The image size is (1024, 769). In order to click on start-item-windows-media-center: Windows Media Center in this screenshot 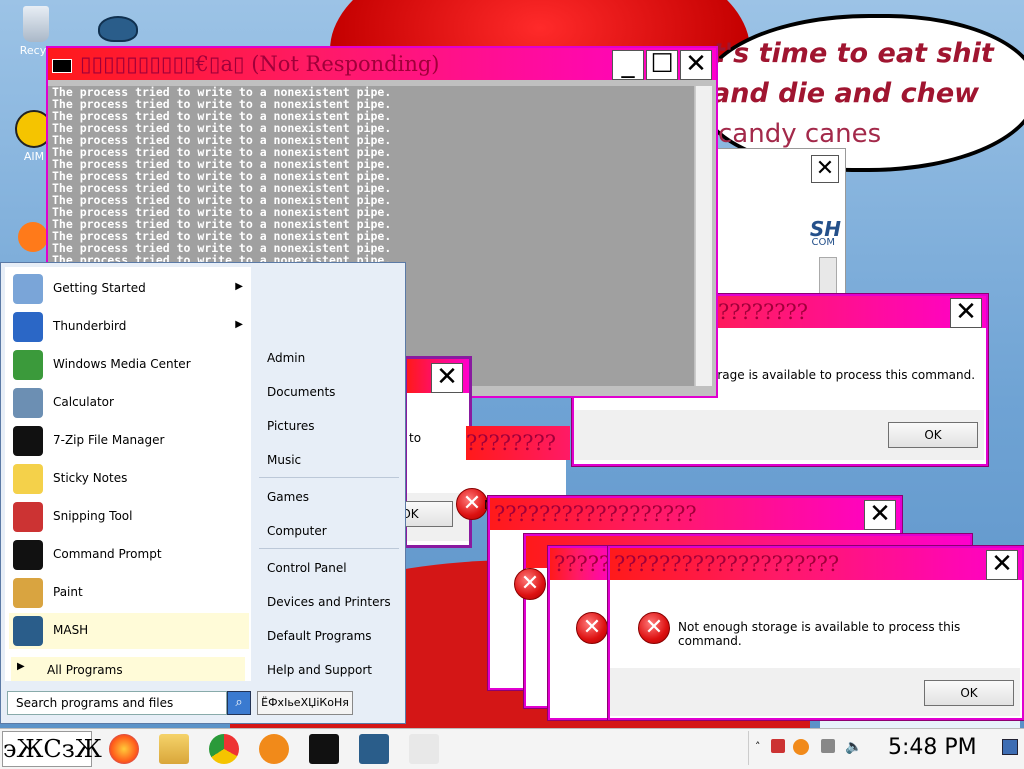, I will do `click(129, 365)`.